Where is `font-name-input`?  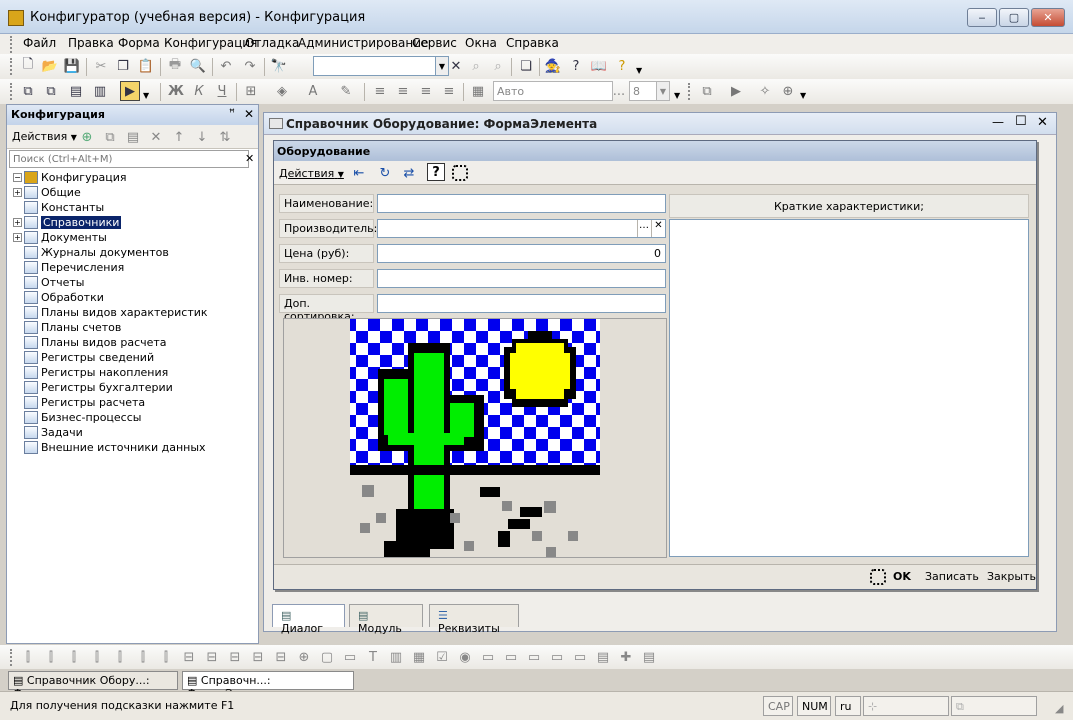 font-name-input is located at coordinates (553, 91).